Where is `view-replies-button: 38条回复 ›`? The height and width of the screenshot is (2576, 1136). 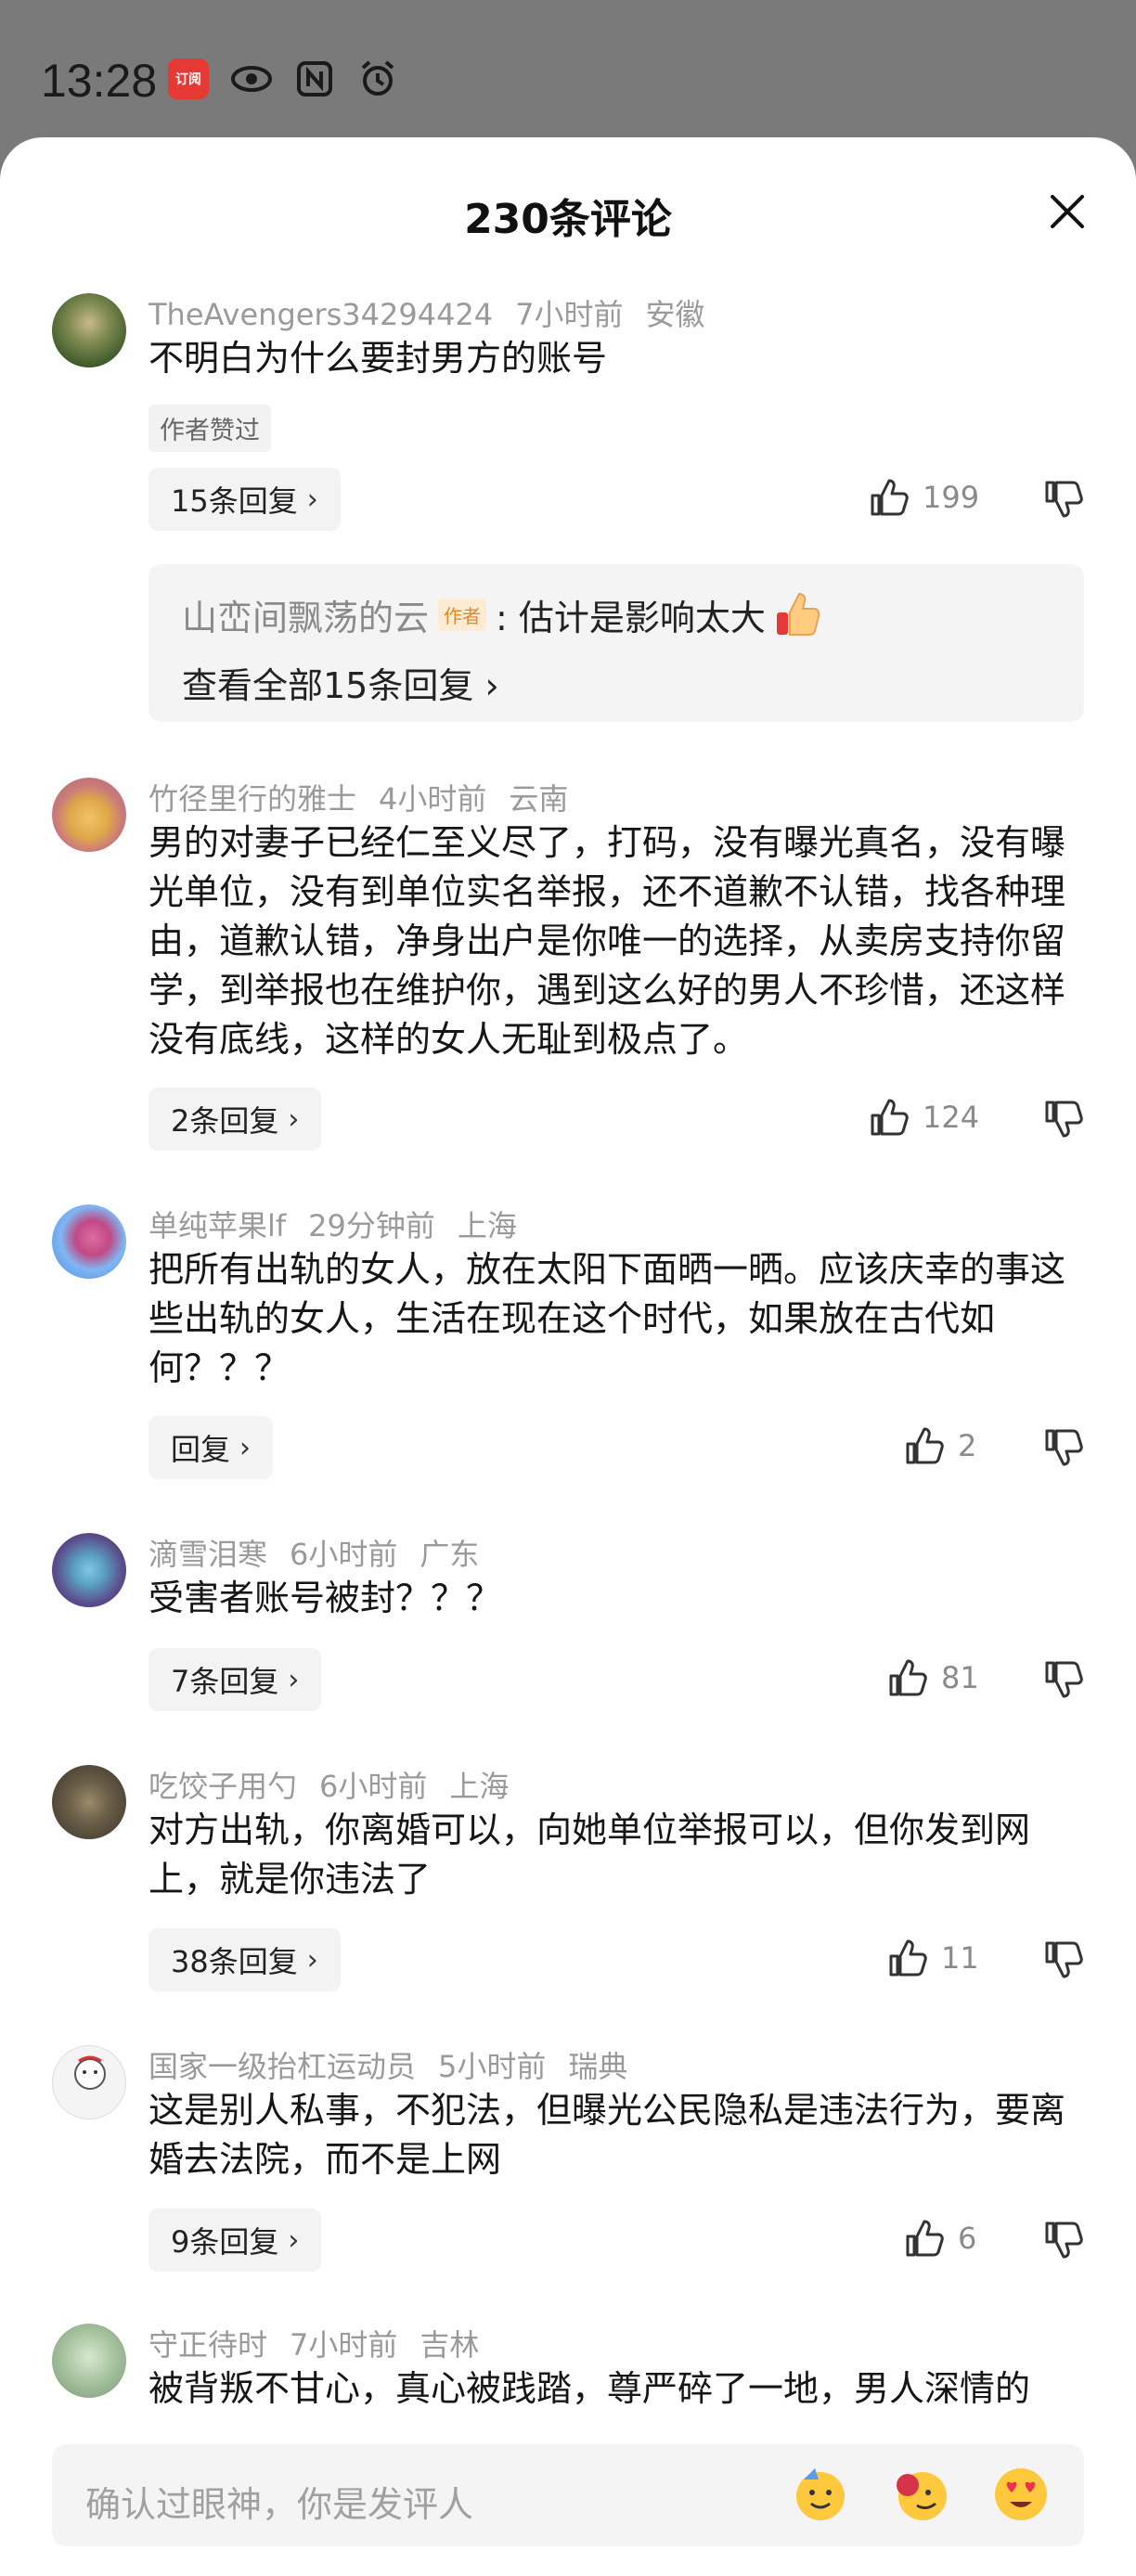
view-replies-button: 38条回复 › is located at coordinates (244, 1959).